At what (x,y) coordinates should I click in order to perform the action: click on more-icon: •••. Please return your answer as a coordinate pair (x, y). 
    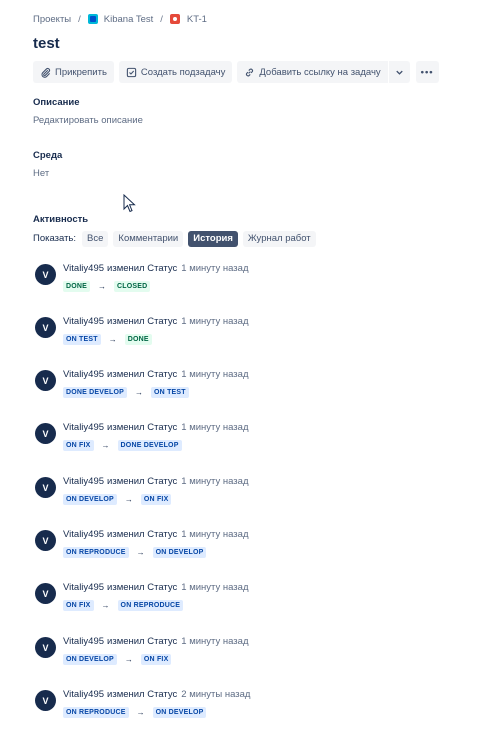
    Looking at the image, I should click on (427, 72).